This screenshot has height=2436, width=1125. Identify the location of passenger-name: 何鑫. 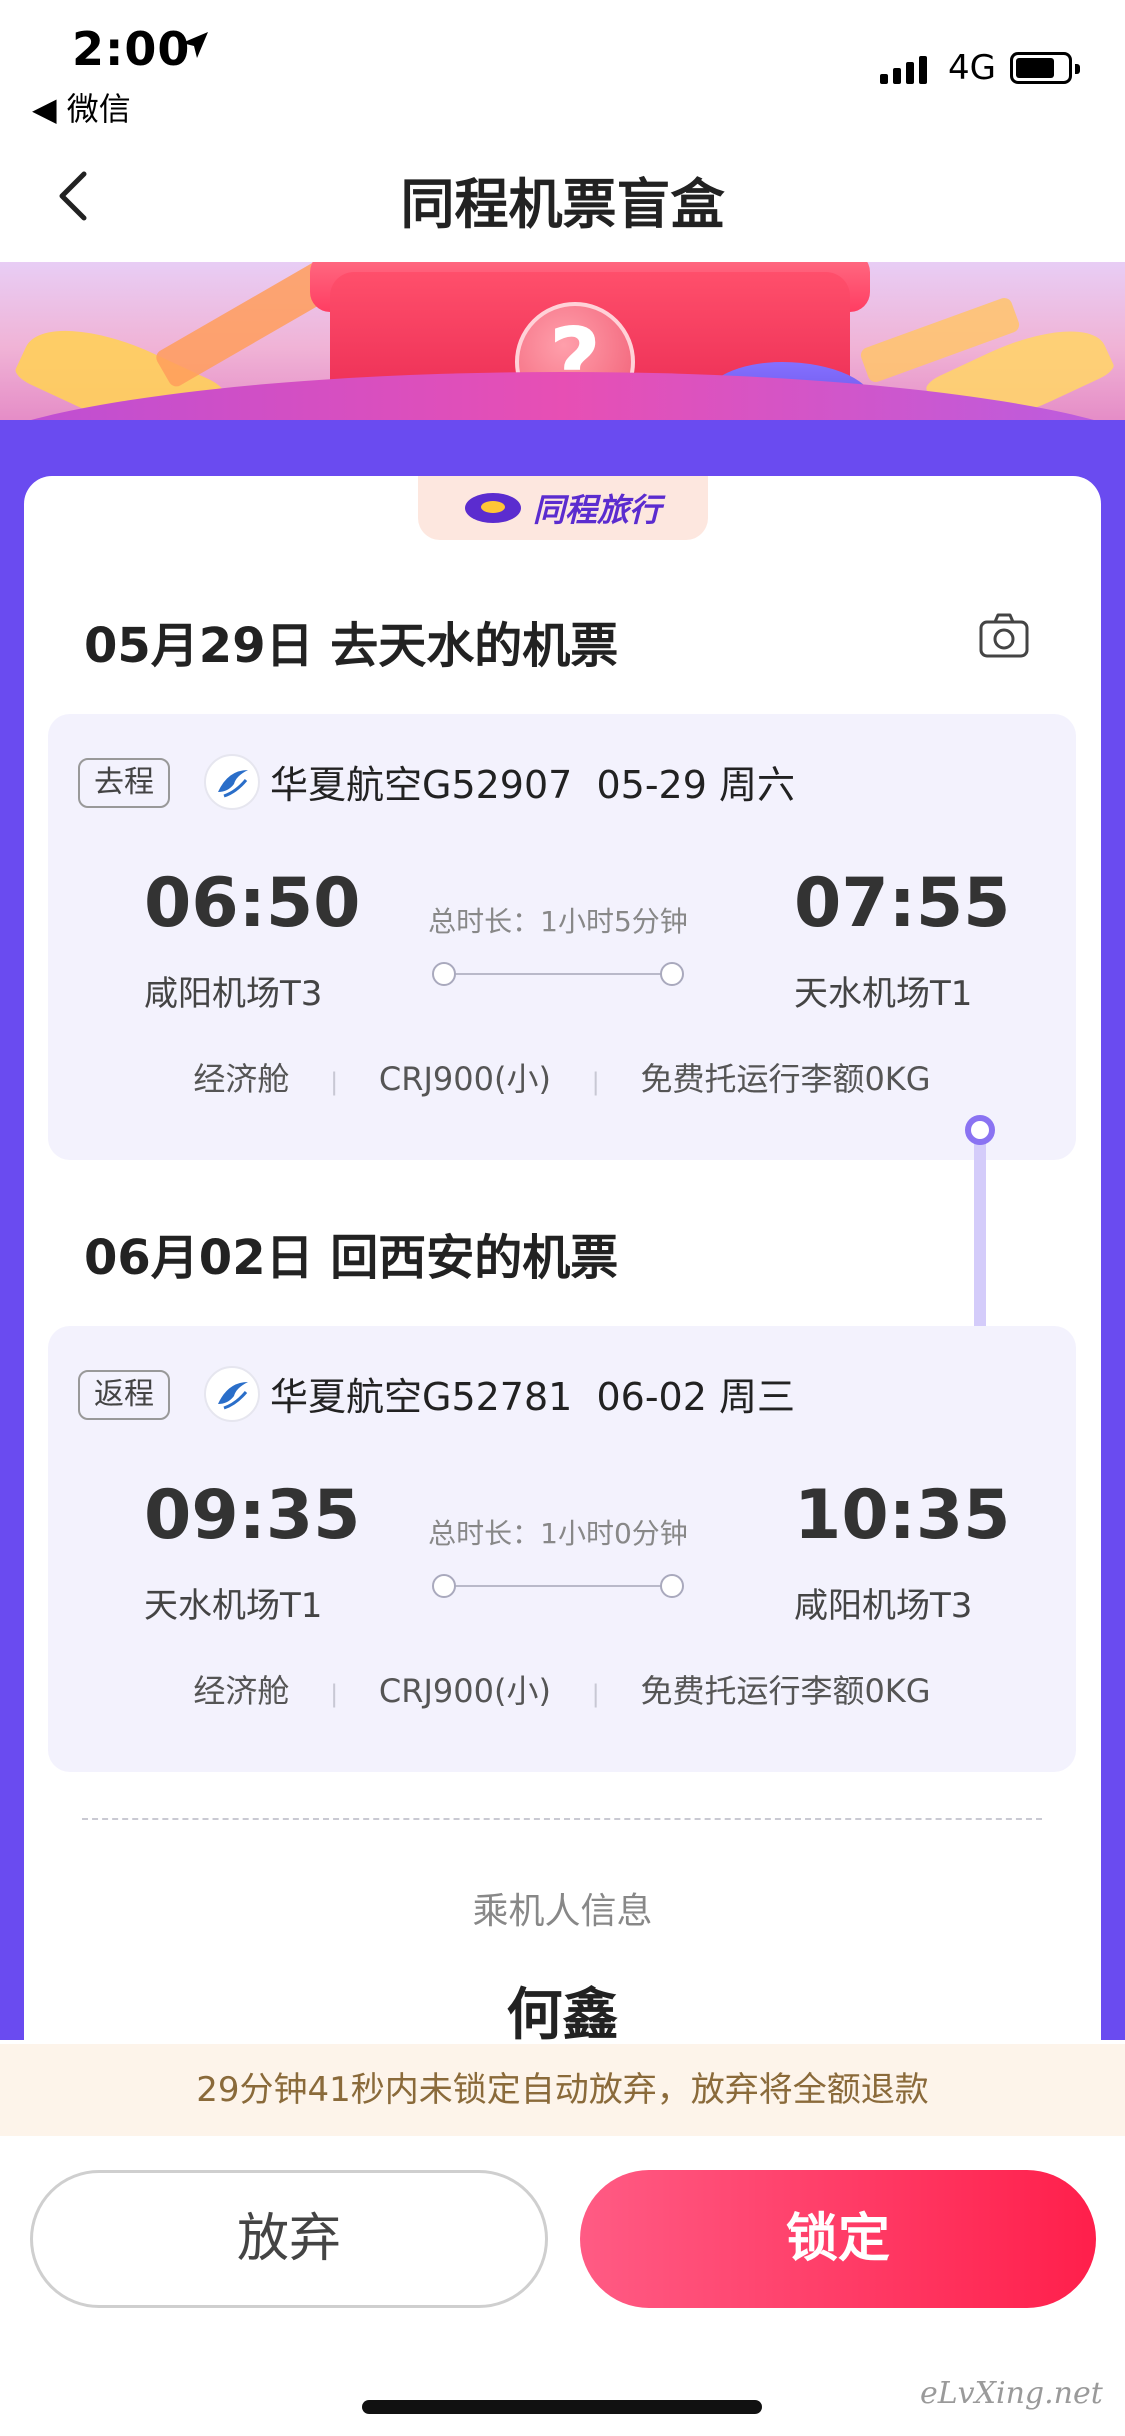
(562, 2015).